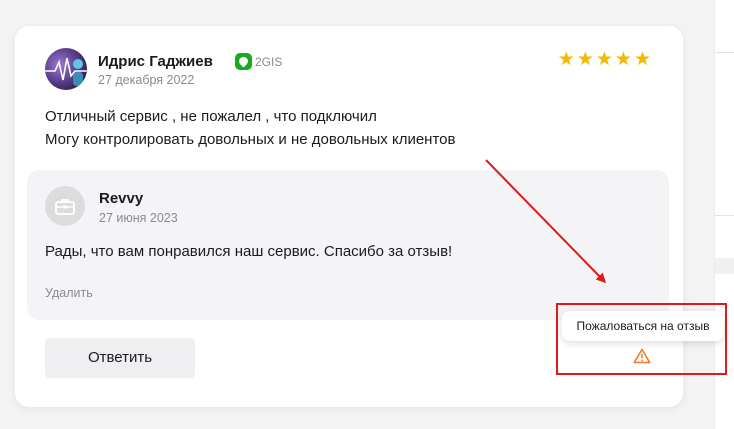 This screenshot has height=429, width=734. Describe the element at coordinates (641, 339) in the screenshot. I see `annotation-highlight-box` at that location.